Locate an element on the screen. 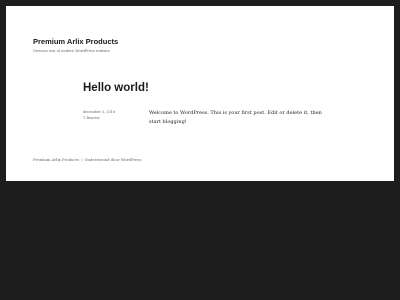 This screenshot has width=400, height=300. post-comments-link: 1 Reactie is located at coordinates (99, 118).